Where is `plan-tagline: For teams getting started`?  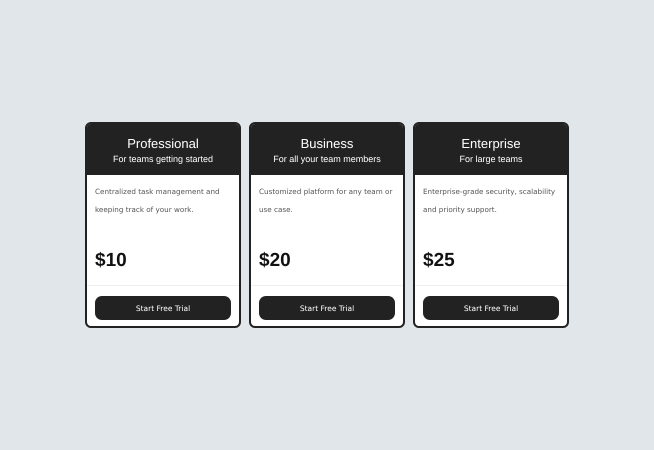 plan-tagline: For teams getting started is located at coordinates (163, 159).